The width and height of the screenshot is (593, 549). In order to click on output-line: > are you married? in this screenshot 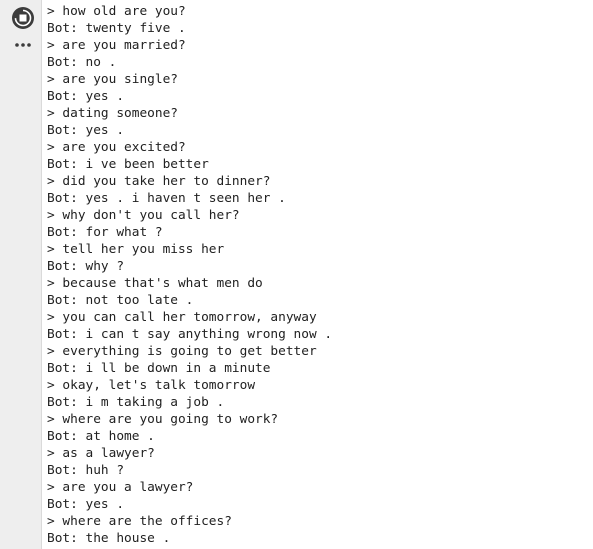, I will do `click(116, 45)`.